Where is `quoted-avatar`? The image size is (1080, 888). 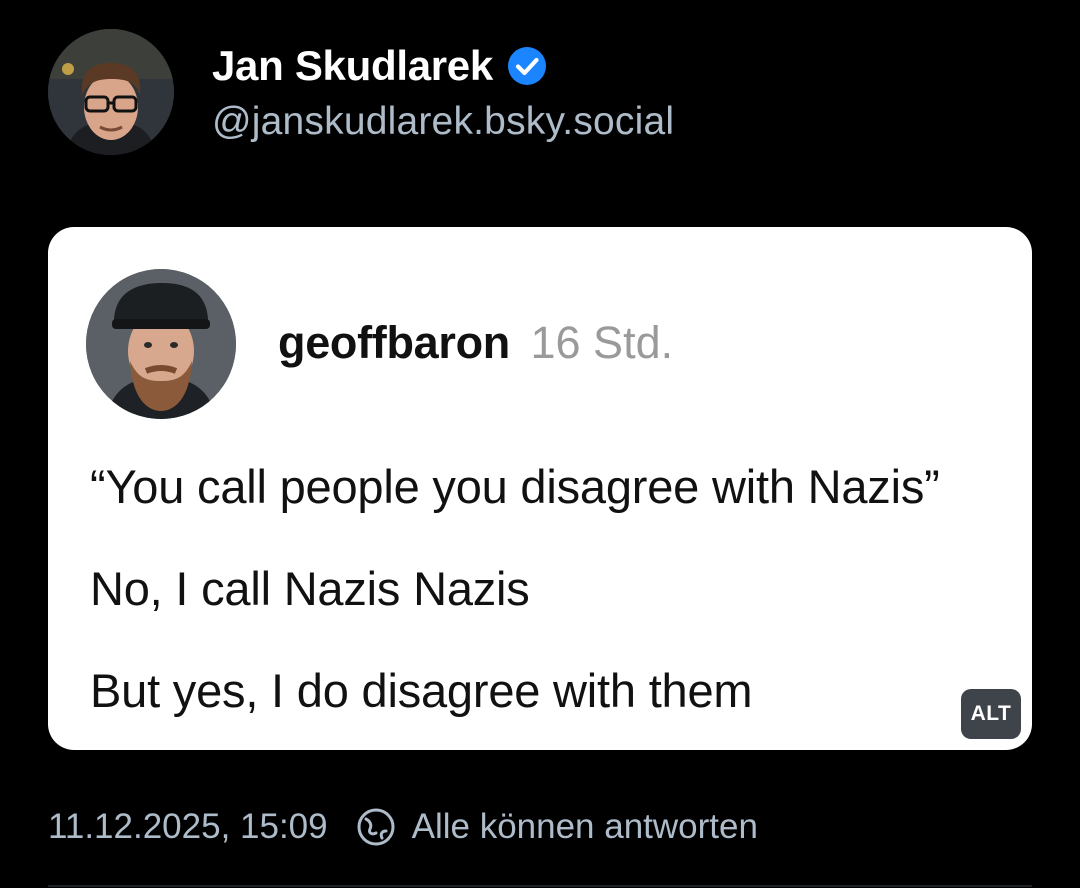
quoted-avatar is located at coordinates (161, 344).